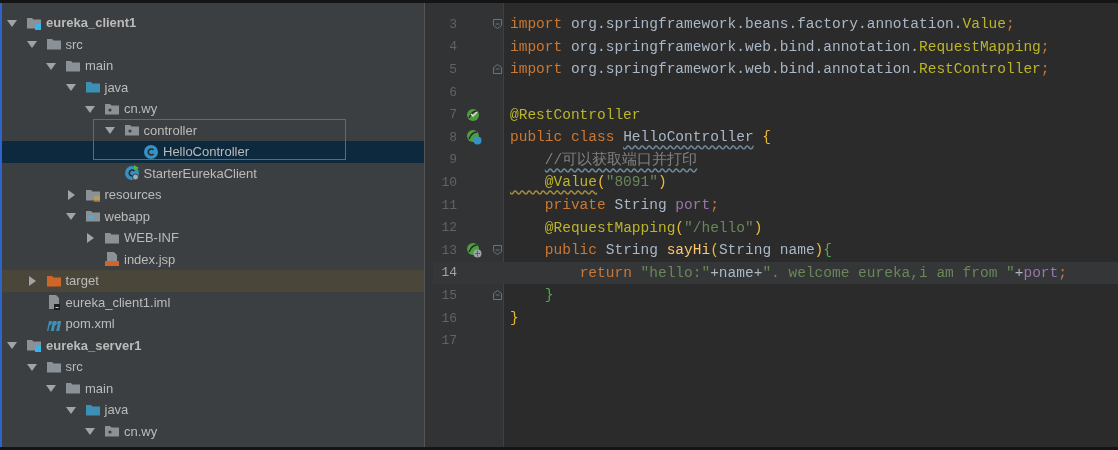  I want to click on tree-row: target, so click(213, 281).